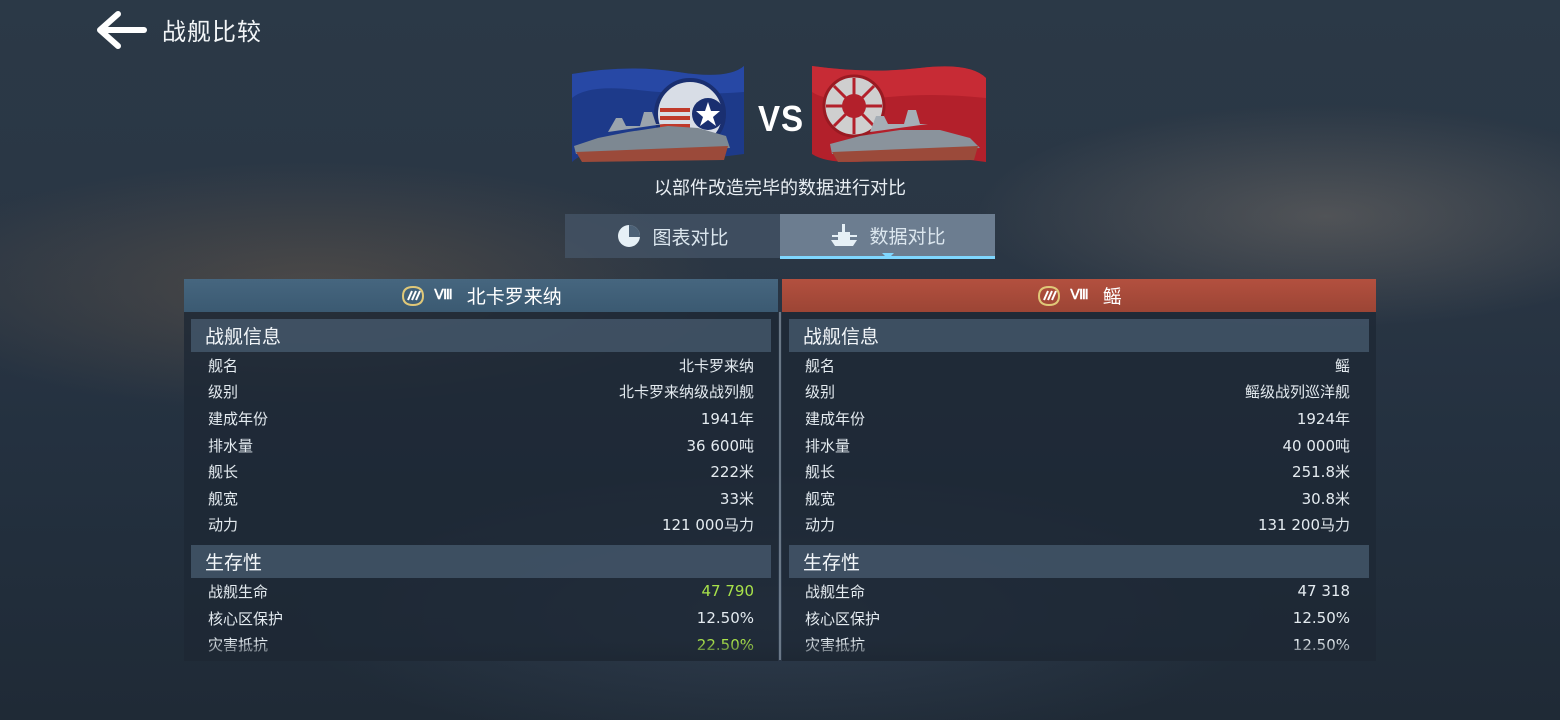 This screenshot has width=1560, height=720. What do you see at coordinates (720, 445) in the screenshot?
I see `stat-value: 36 600吨` at bounding box center [720, 445].